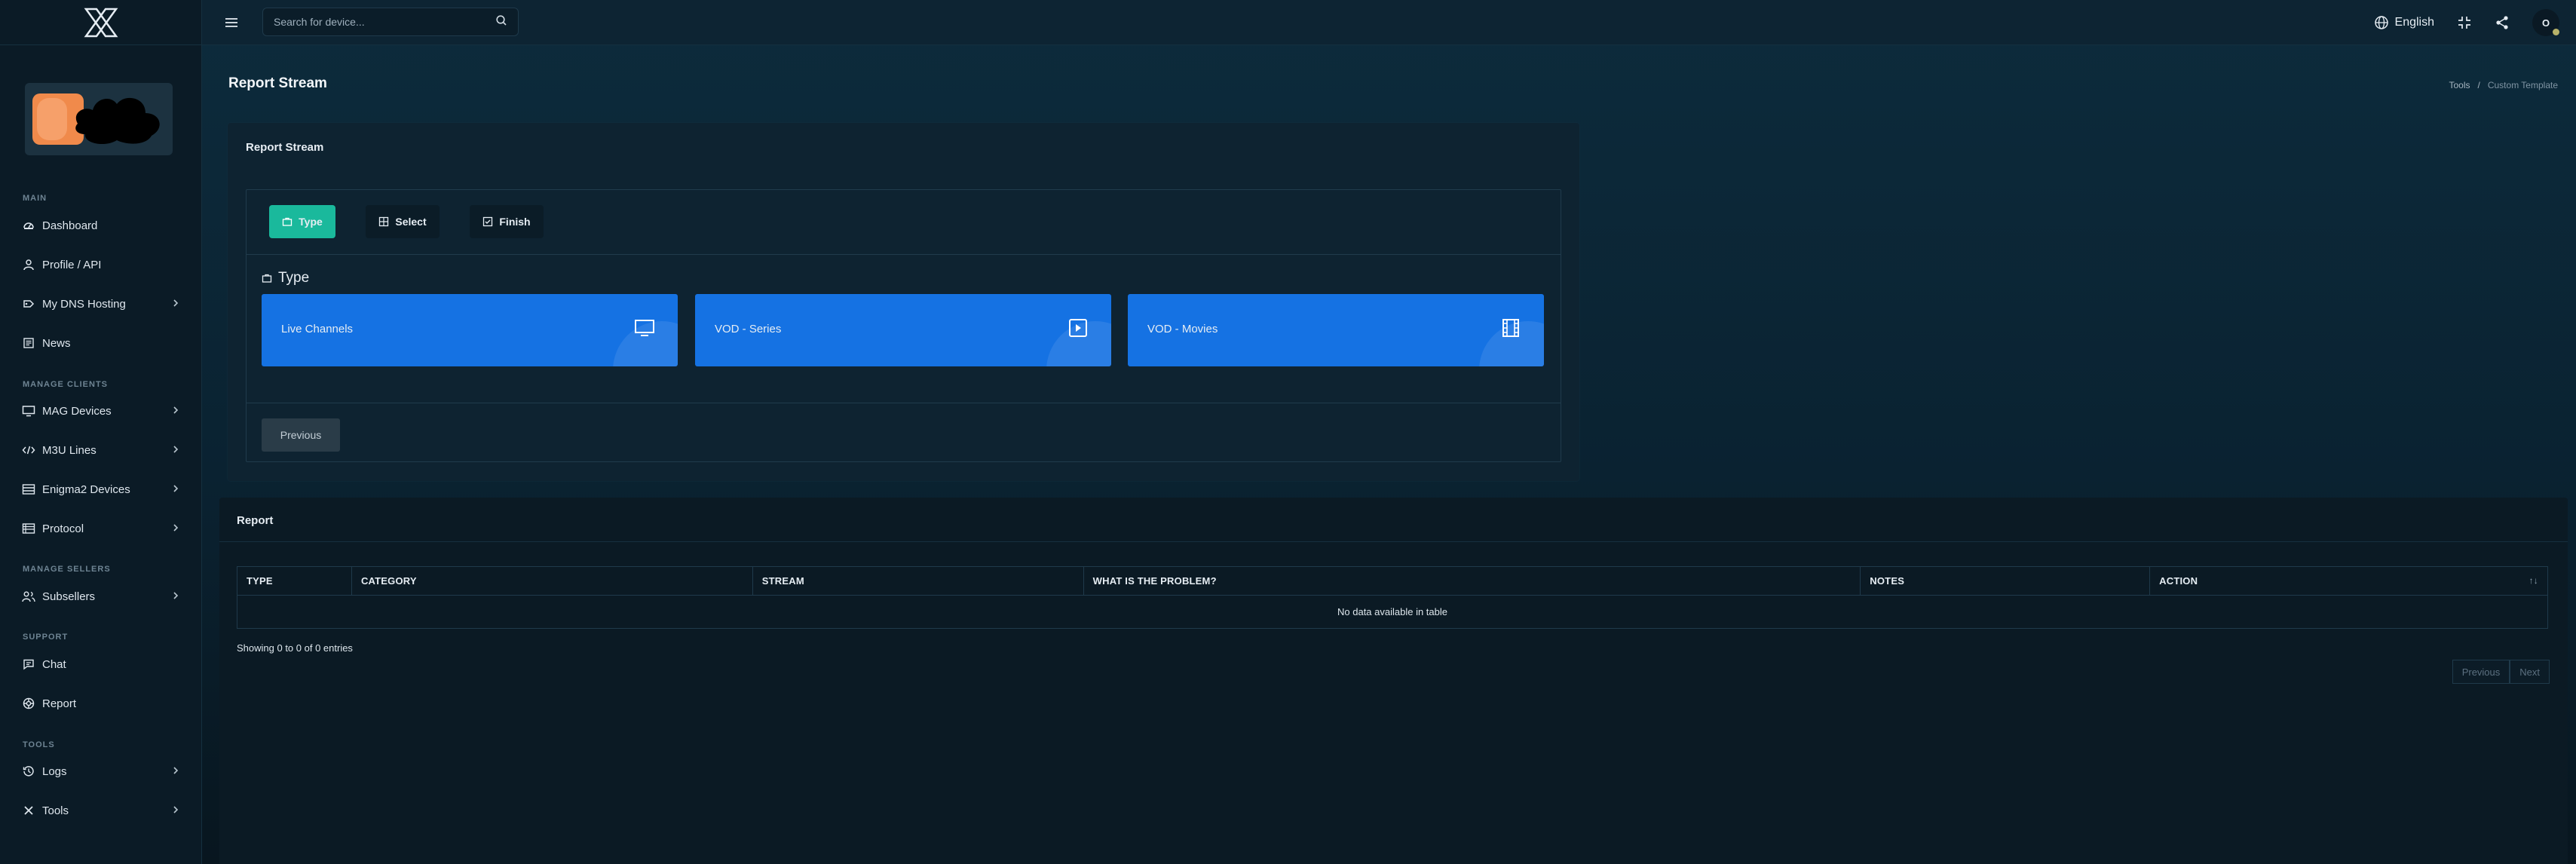  Describe the element at coordinates (28, 771) in the screenshot. I see `history-icon` at that location.